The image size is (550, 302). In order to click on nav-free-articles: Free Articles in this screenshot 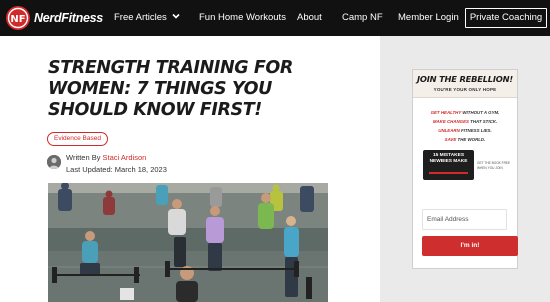, I will do `click(147, 18)`.